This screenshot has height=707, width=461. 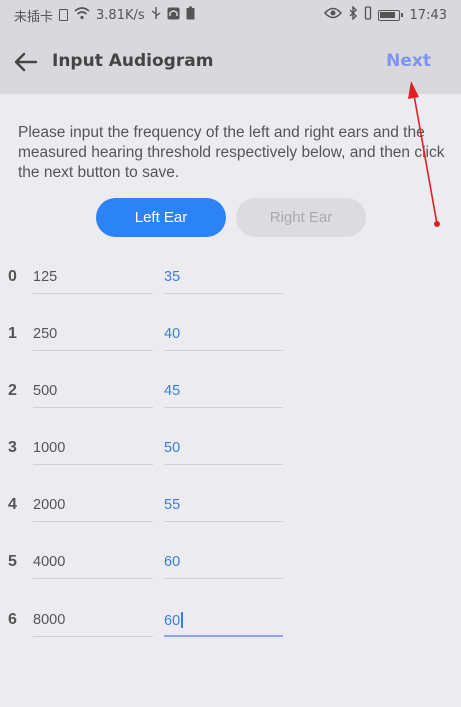 I want to click on back-arrow-icon, so click(x=26, y=62).